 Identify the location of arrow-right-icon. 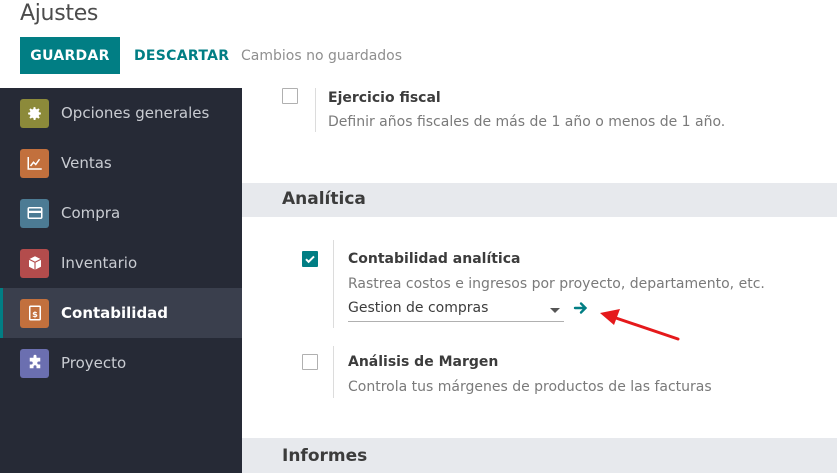
(581, 308).